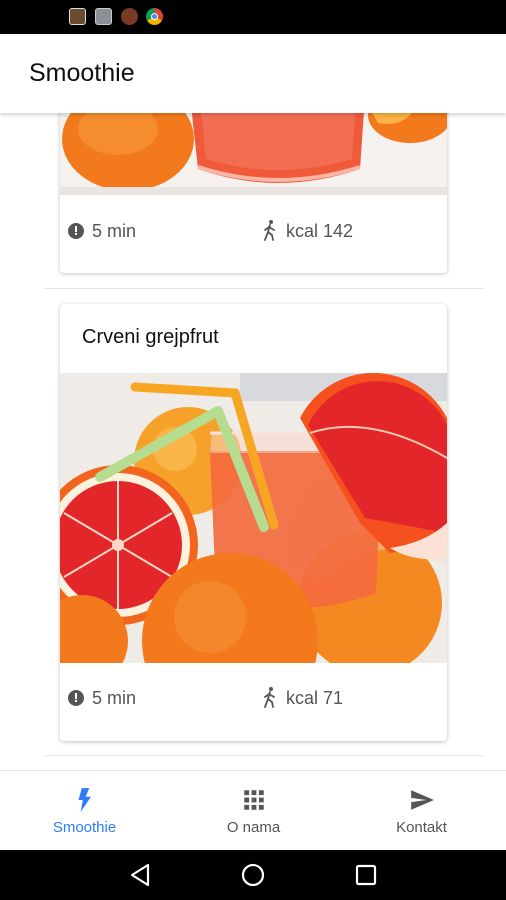 This screenshot has width=506, height=900. Describe the element at coordinates (154, 16) in the screenshot. I see `chrome-icon` at that location.